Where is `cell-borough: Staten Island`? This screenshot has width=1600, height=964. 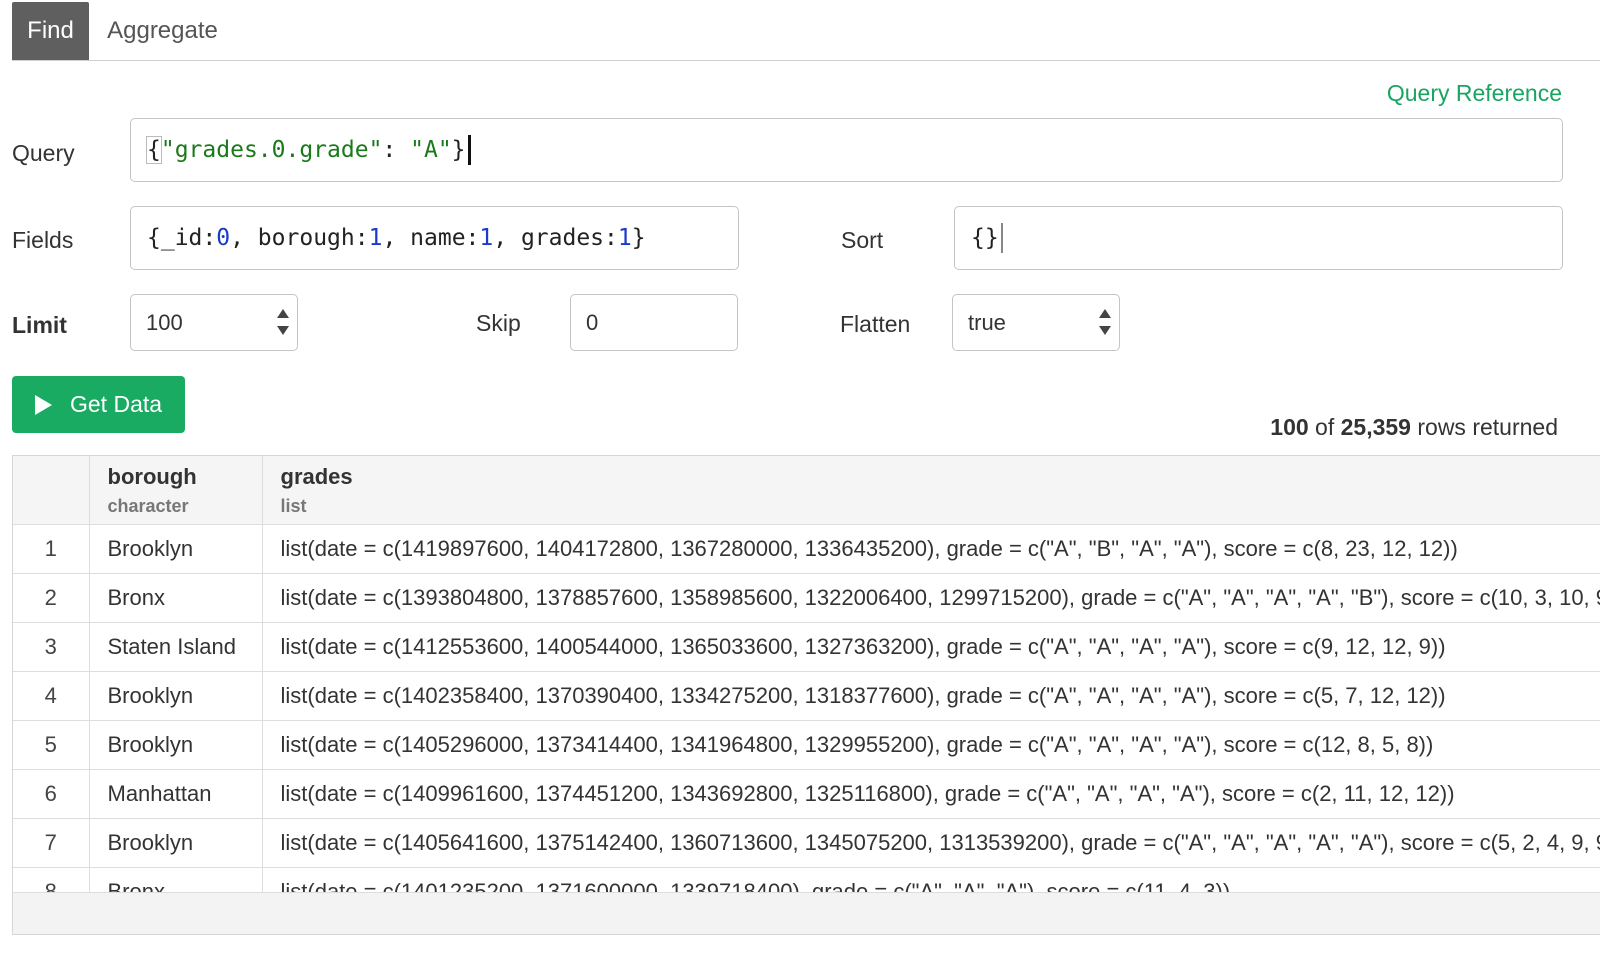 cell-borough: Staten Island is located at coordinates (176, 647).